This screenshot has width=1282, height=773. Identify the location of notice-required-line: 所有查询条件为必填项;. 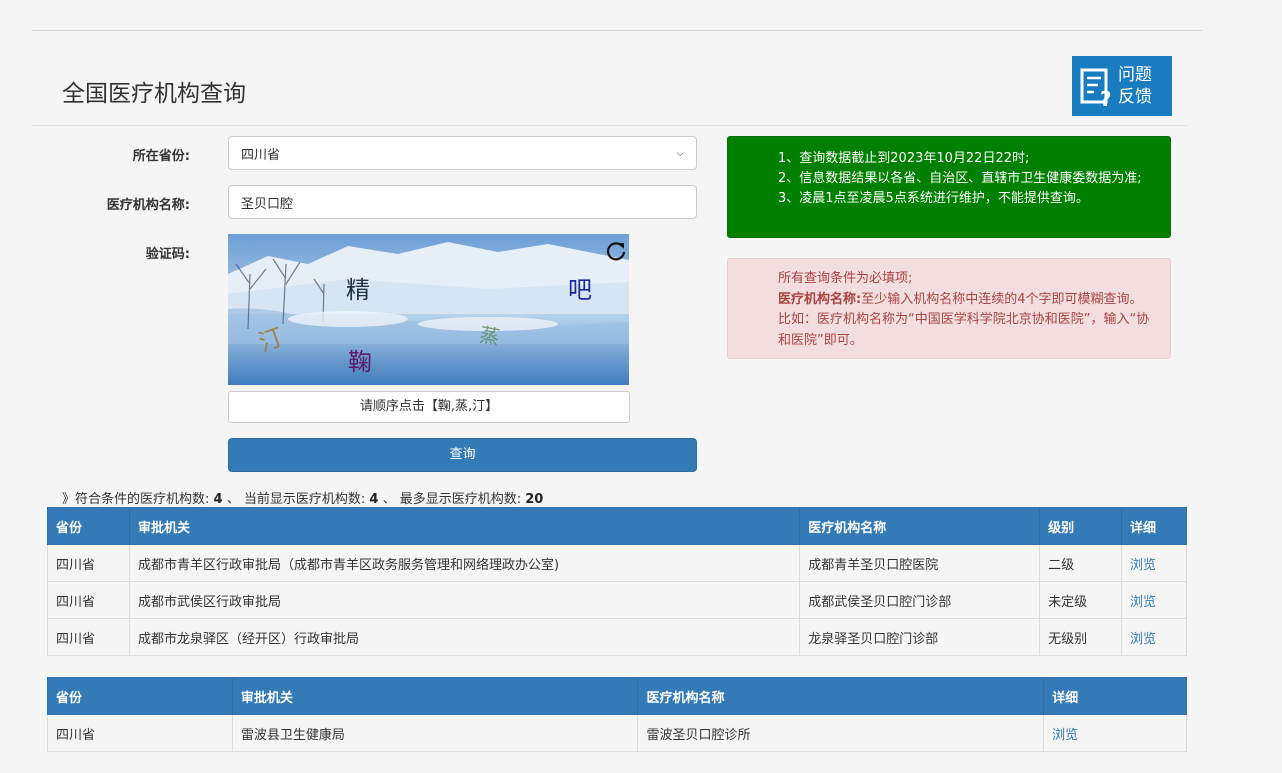
(845, 278).